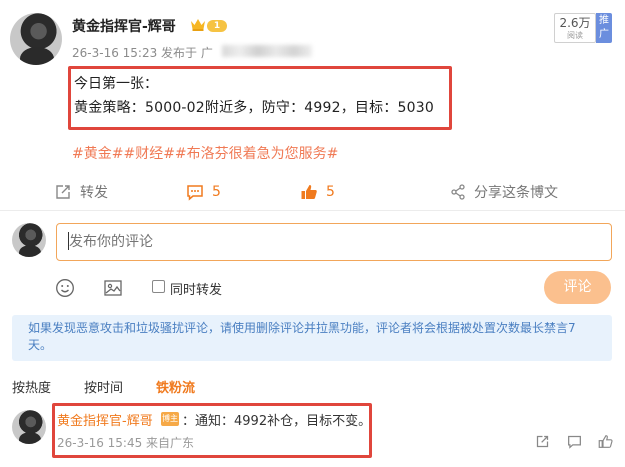 The image size is (625, 467). I want to click on comment-repost-icon, so click(542, 441).